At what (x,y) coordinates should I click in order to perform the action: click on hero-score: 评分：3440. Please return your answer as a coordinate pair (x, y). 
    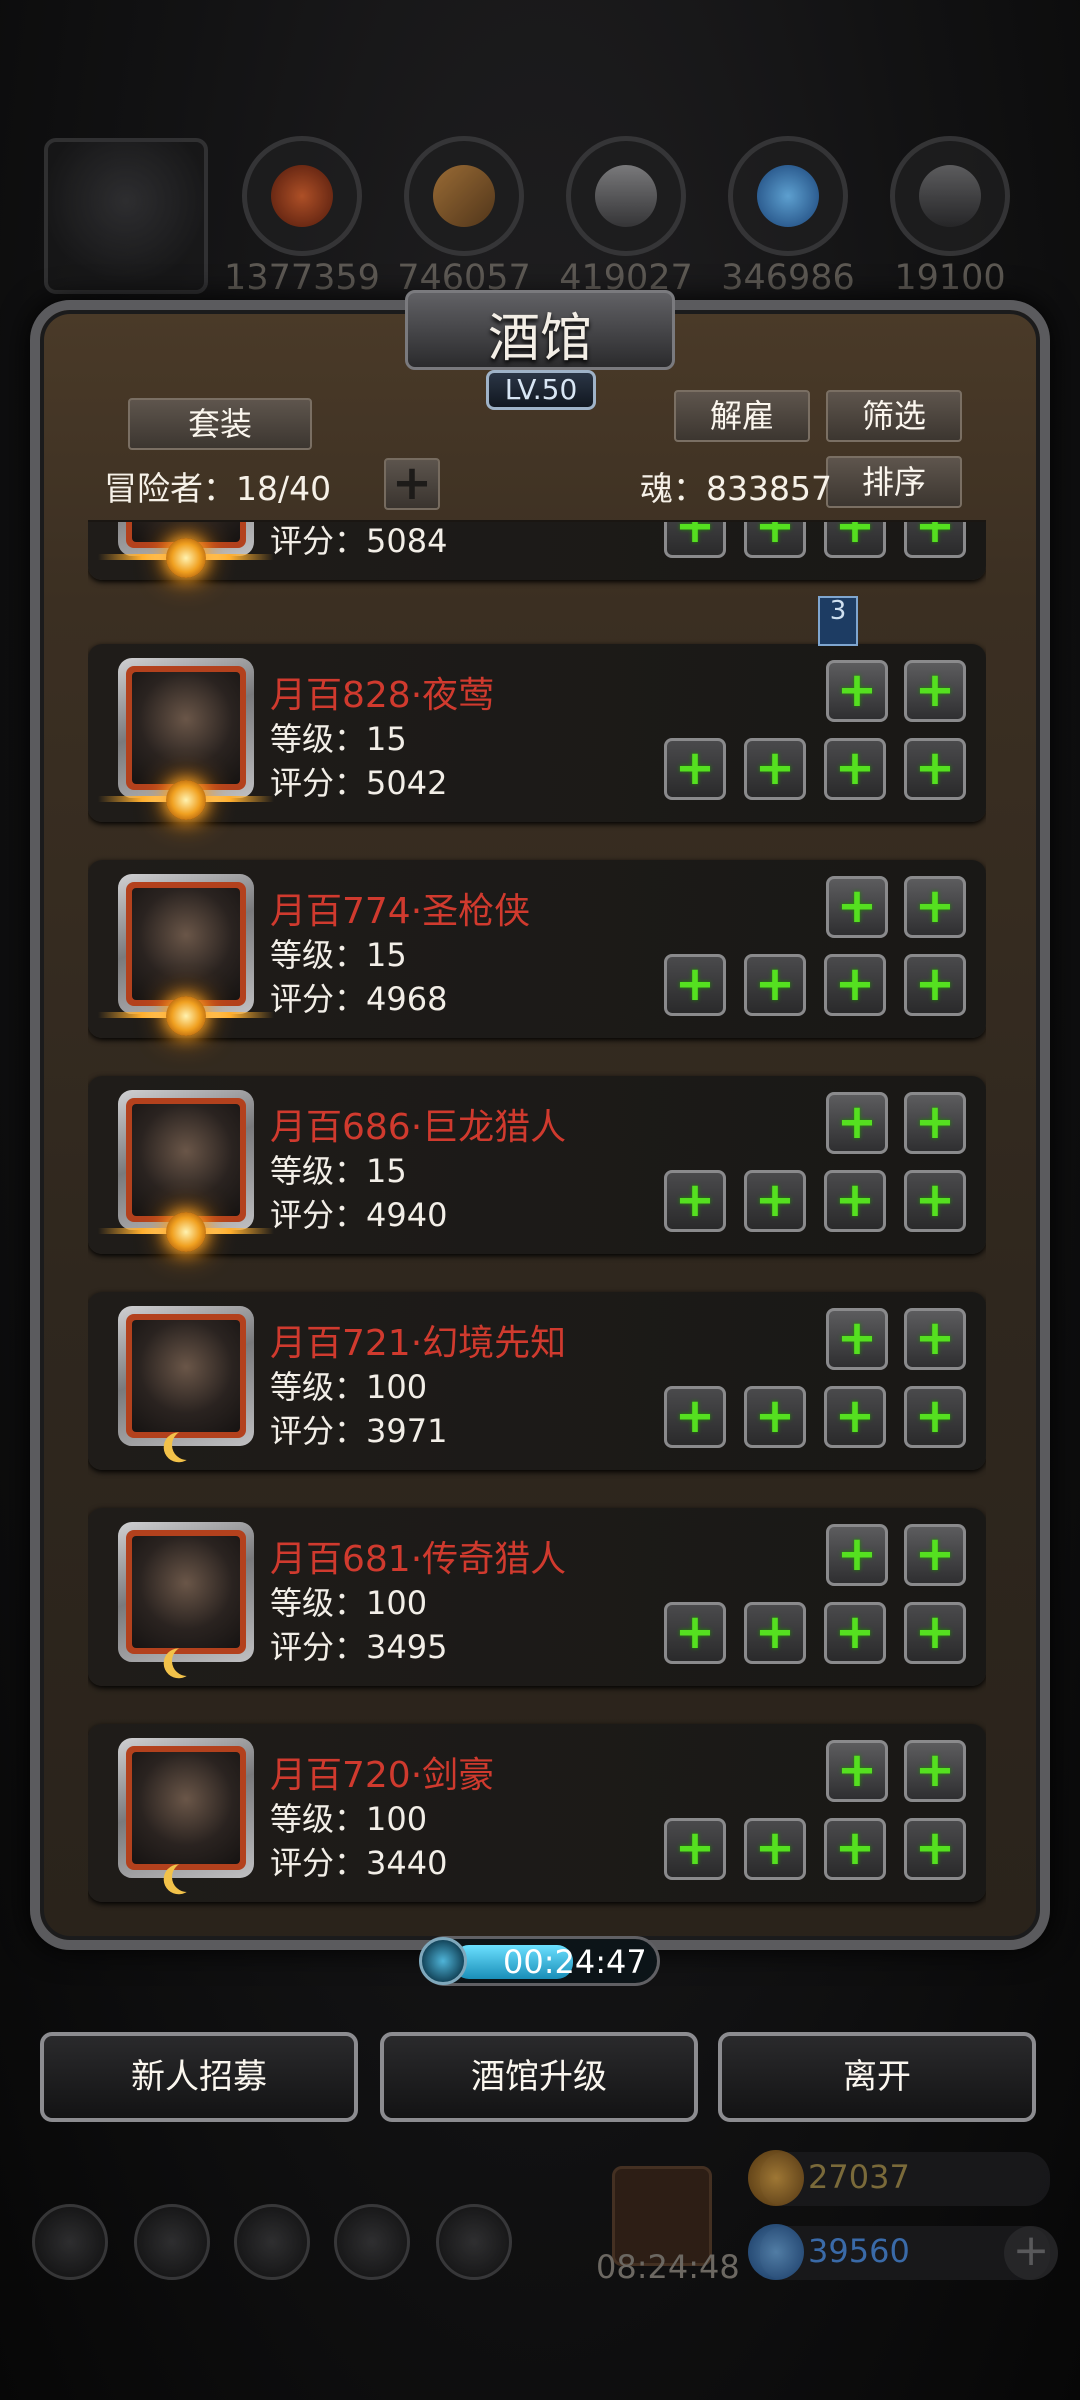
    Looking at the image, I should click on (359, 1863).